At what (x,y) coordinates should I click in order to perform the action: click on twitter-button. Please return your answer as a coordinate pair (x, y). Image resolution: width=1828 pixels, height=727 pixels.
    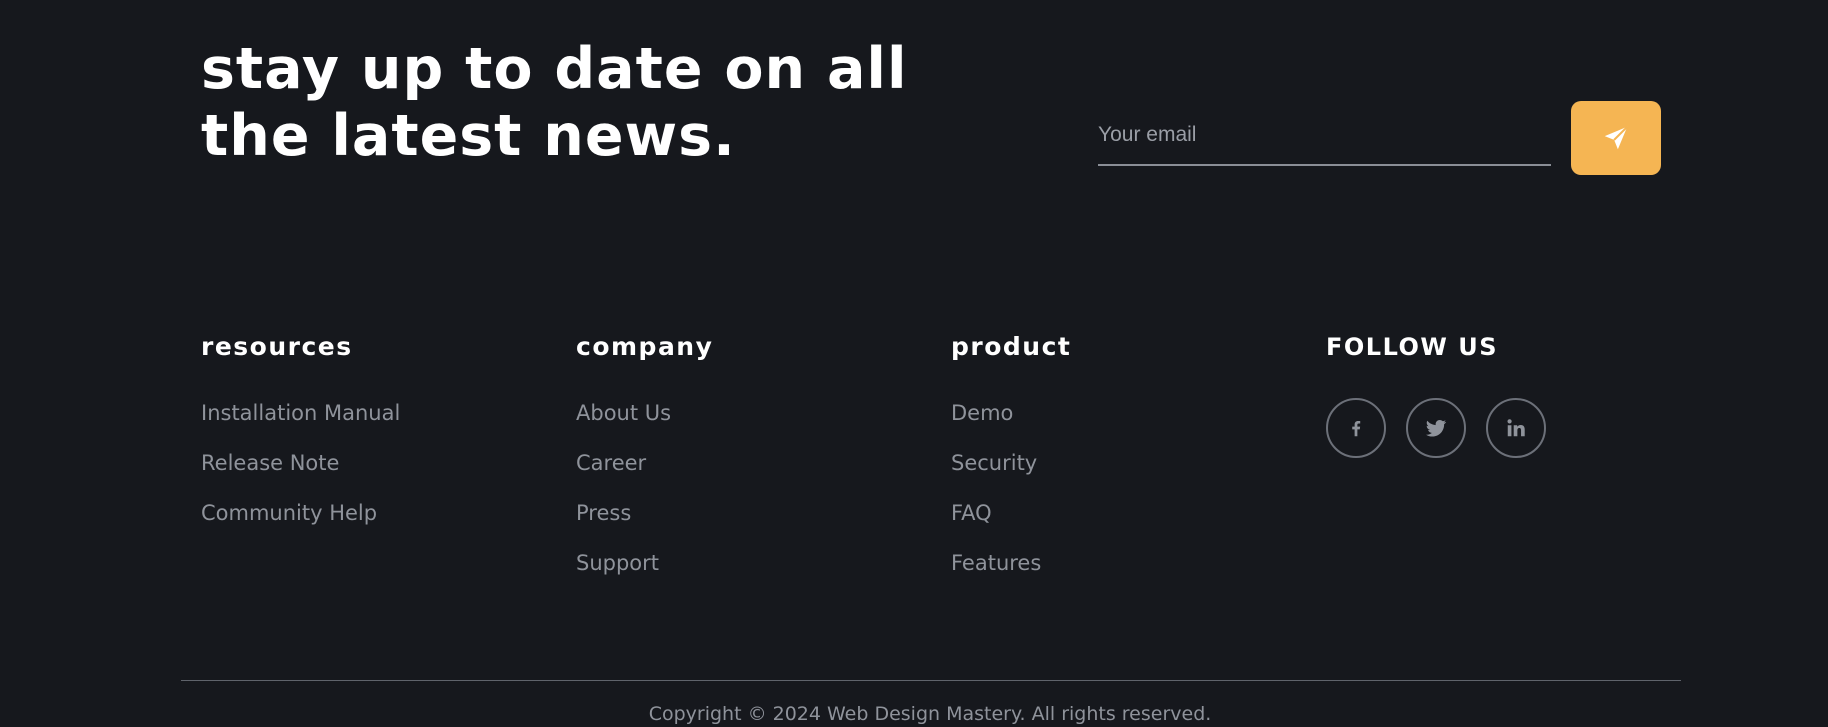
    Looking at the image, I should click on (1436, 428).